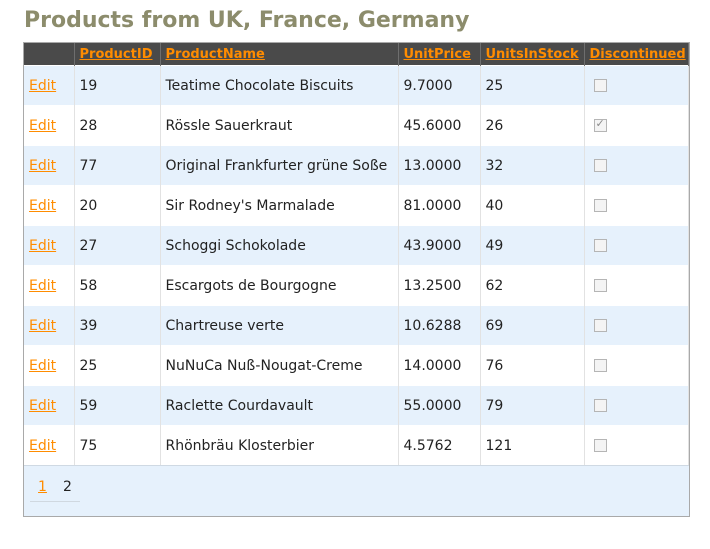  Describe the element at coordinates (439, 445) in the screenshot. I see `unitprice-cell: 4.5762` at that location.